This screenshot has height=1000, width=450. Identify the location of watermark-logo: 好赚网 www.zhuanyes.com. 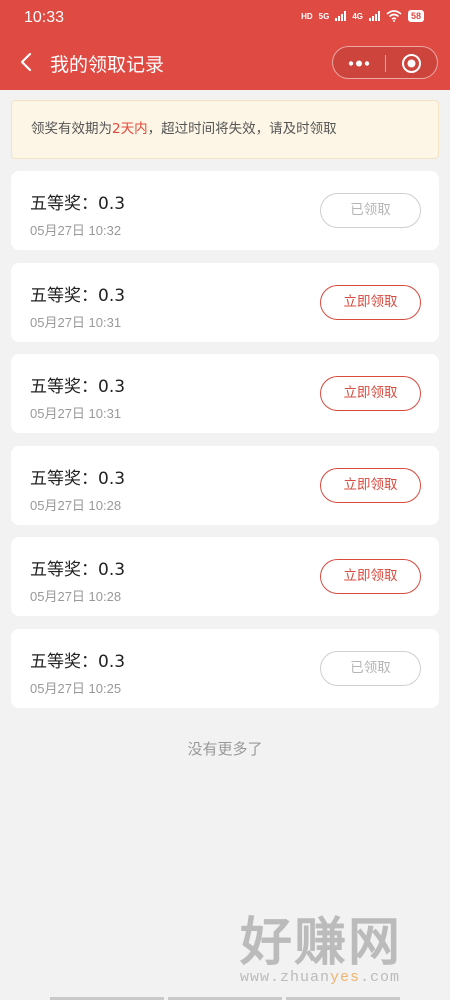
(337, 952).